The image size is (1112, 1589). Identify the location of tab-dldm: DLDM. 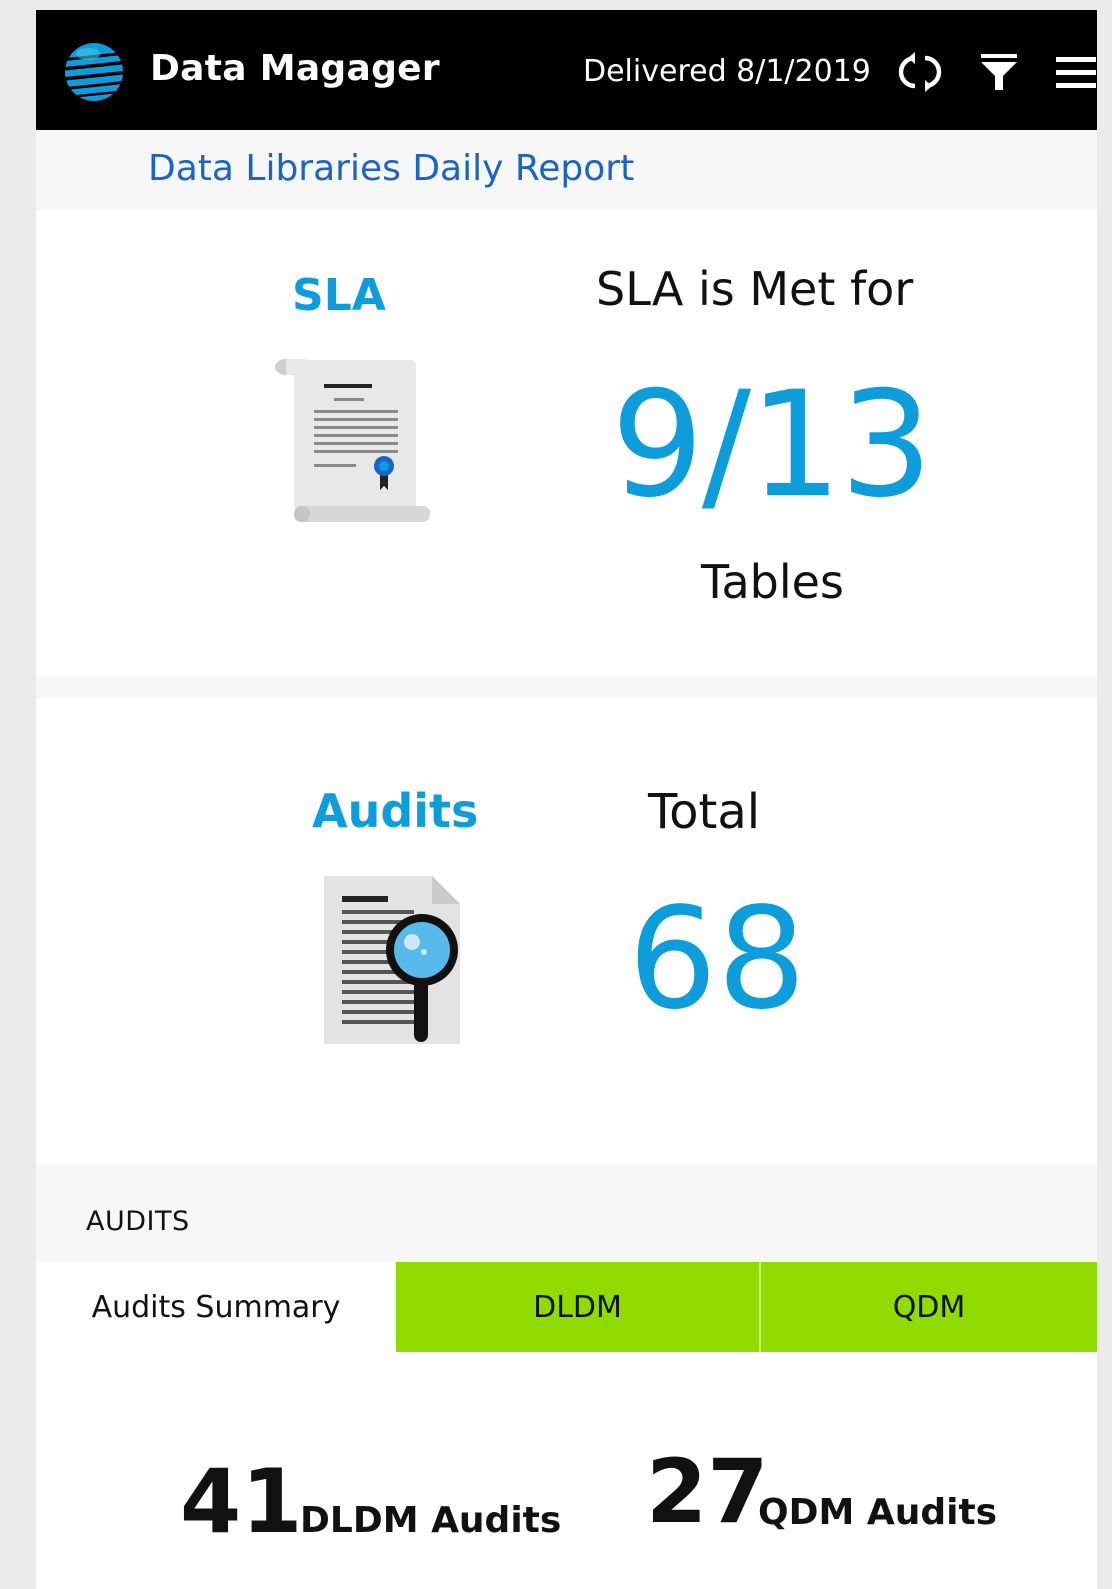
(578, 1307).